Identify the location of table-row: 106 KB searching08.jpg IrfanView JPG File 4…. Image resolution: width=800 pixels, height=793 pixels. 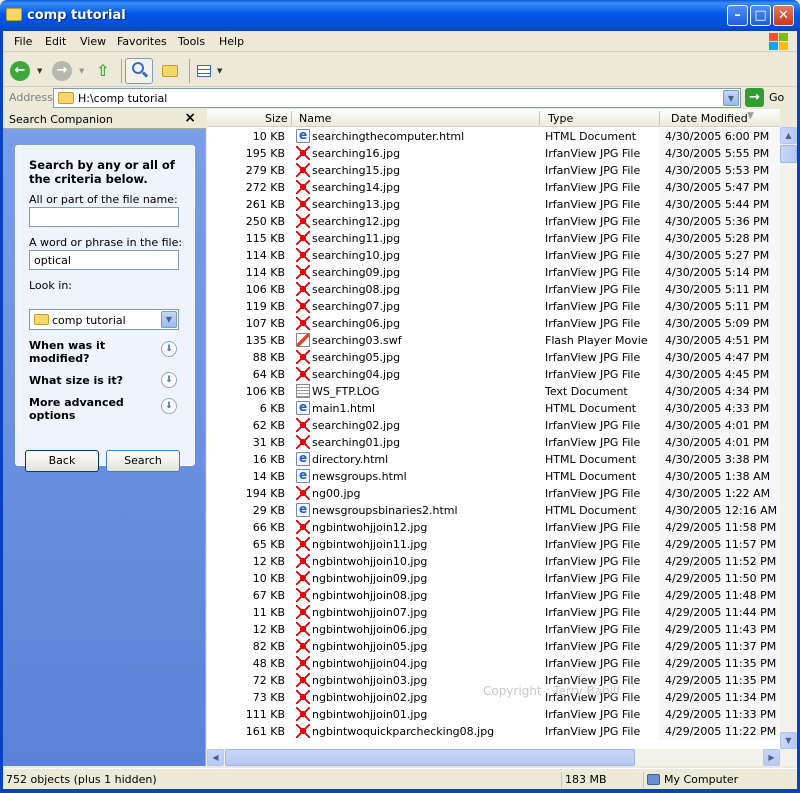
(493, 289).